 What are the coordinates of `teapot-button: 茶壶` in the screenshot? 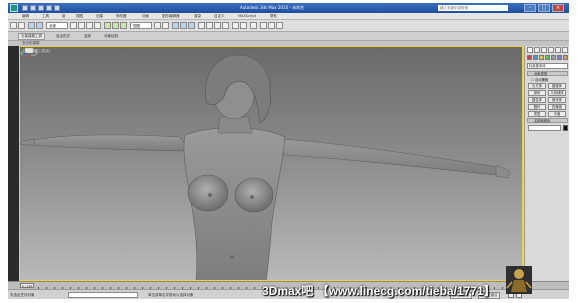 It's located at (537, 114).